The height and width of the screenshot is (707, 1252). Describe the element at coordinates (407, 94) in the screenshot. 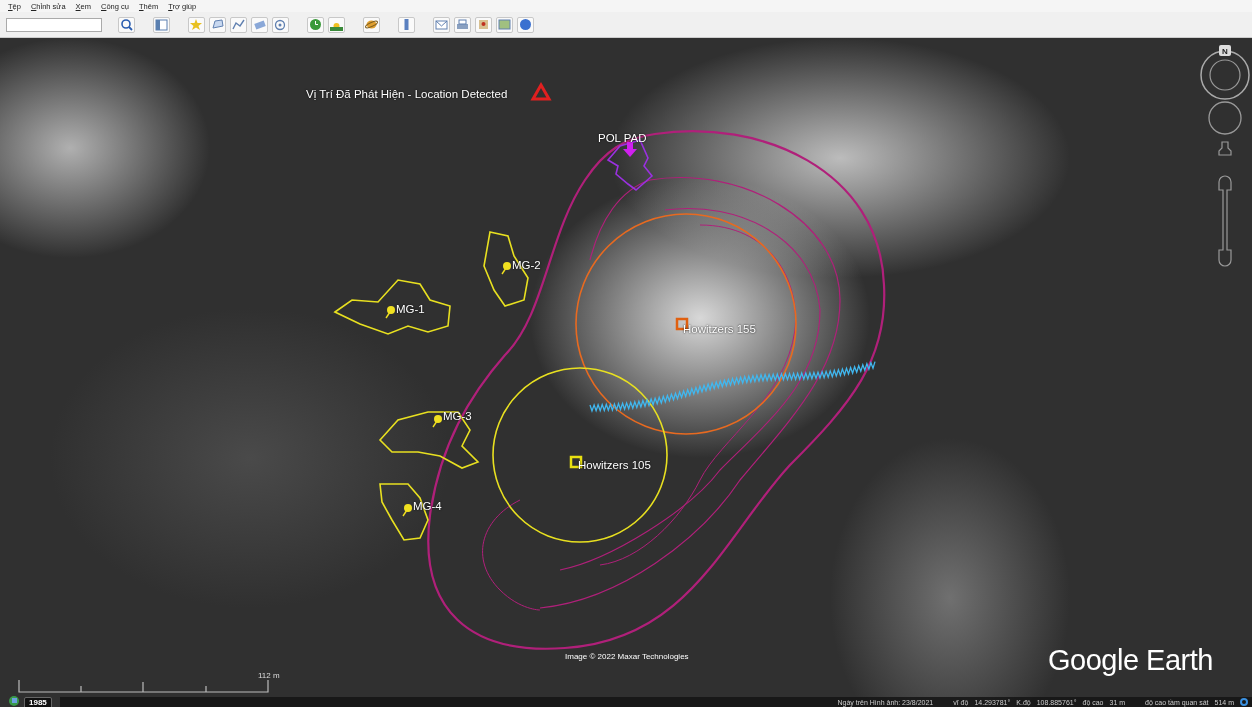

I see `placemark-label: Vị Trí Đã Phát Hiện - Location Detected` at that location.